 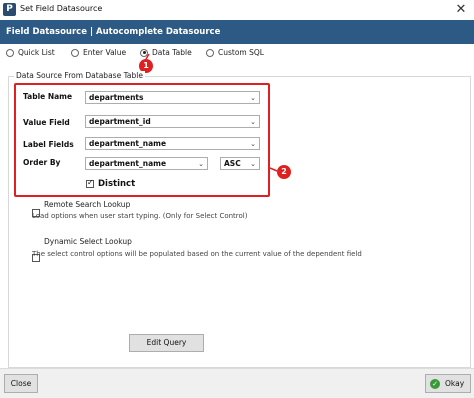 I want to click on okay-button: ✓ Okay, so click(x=448, y=383).